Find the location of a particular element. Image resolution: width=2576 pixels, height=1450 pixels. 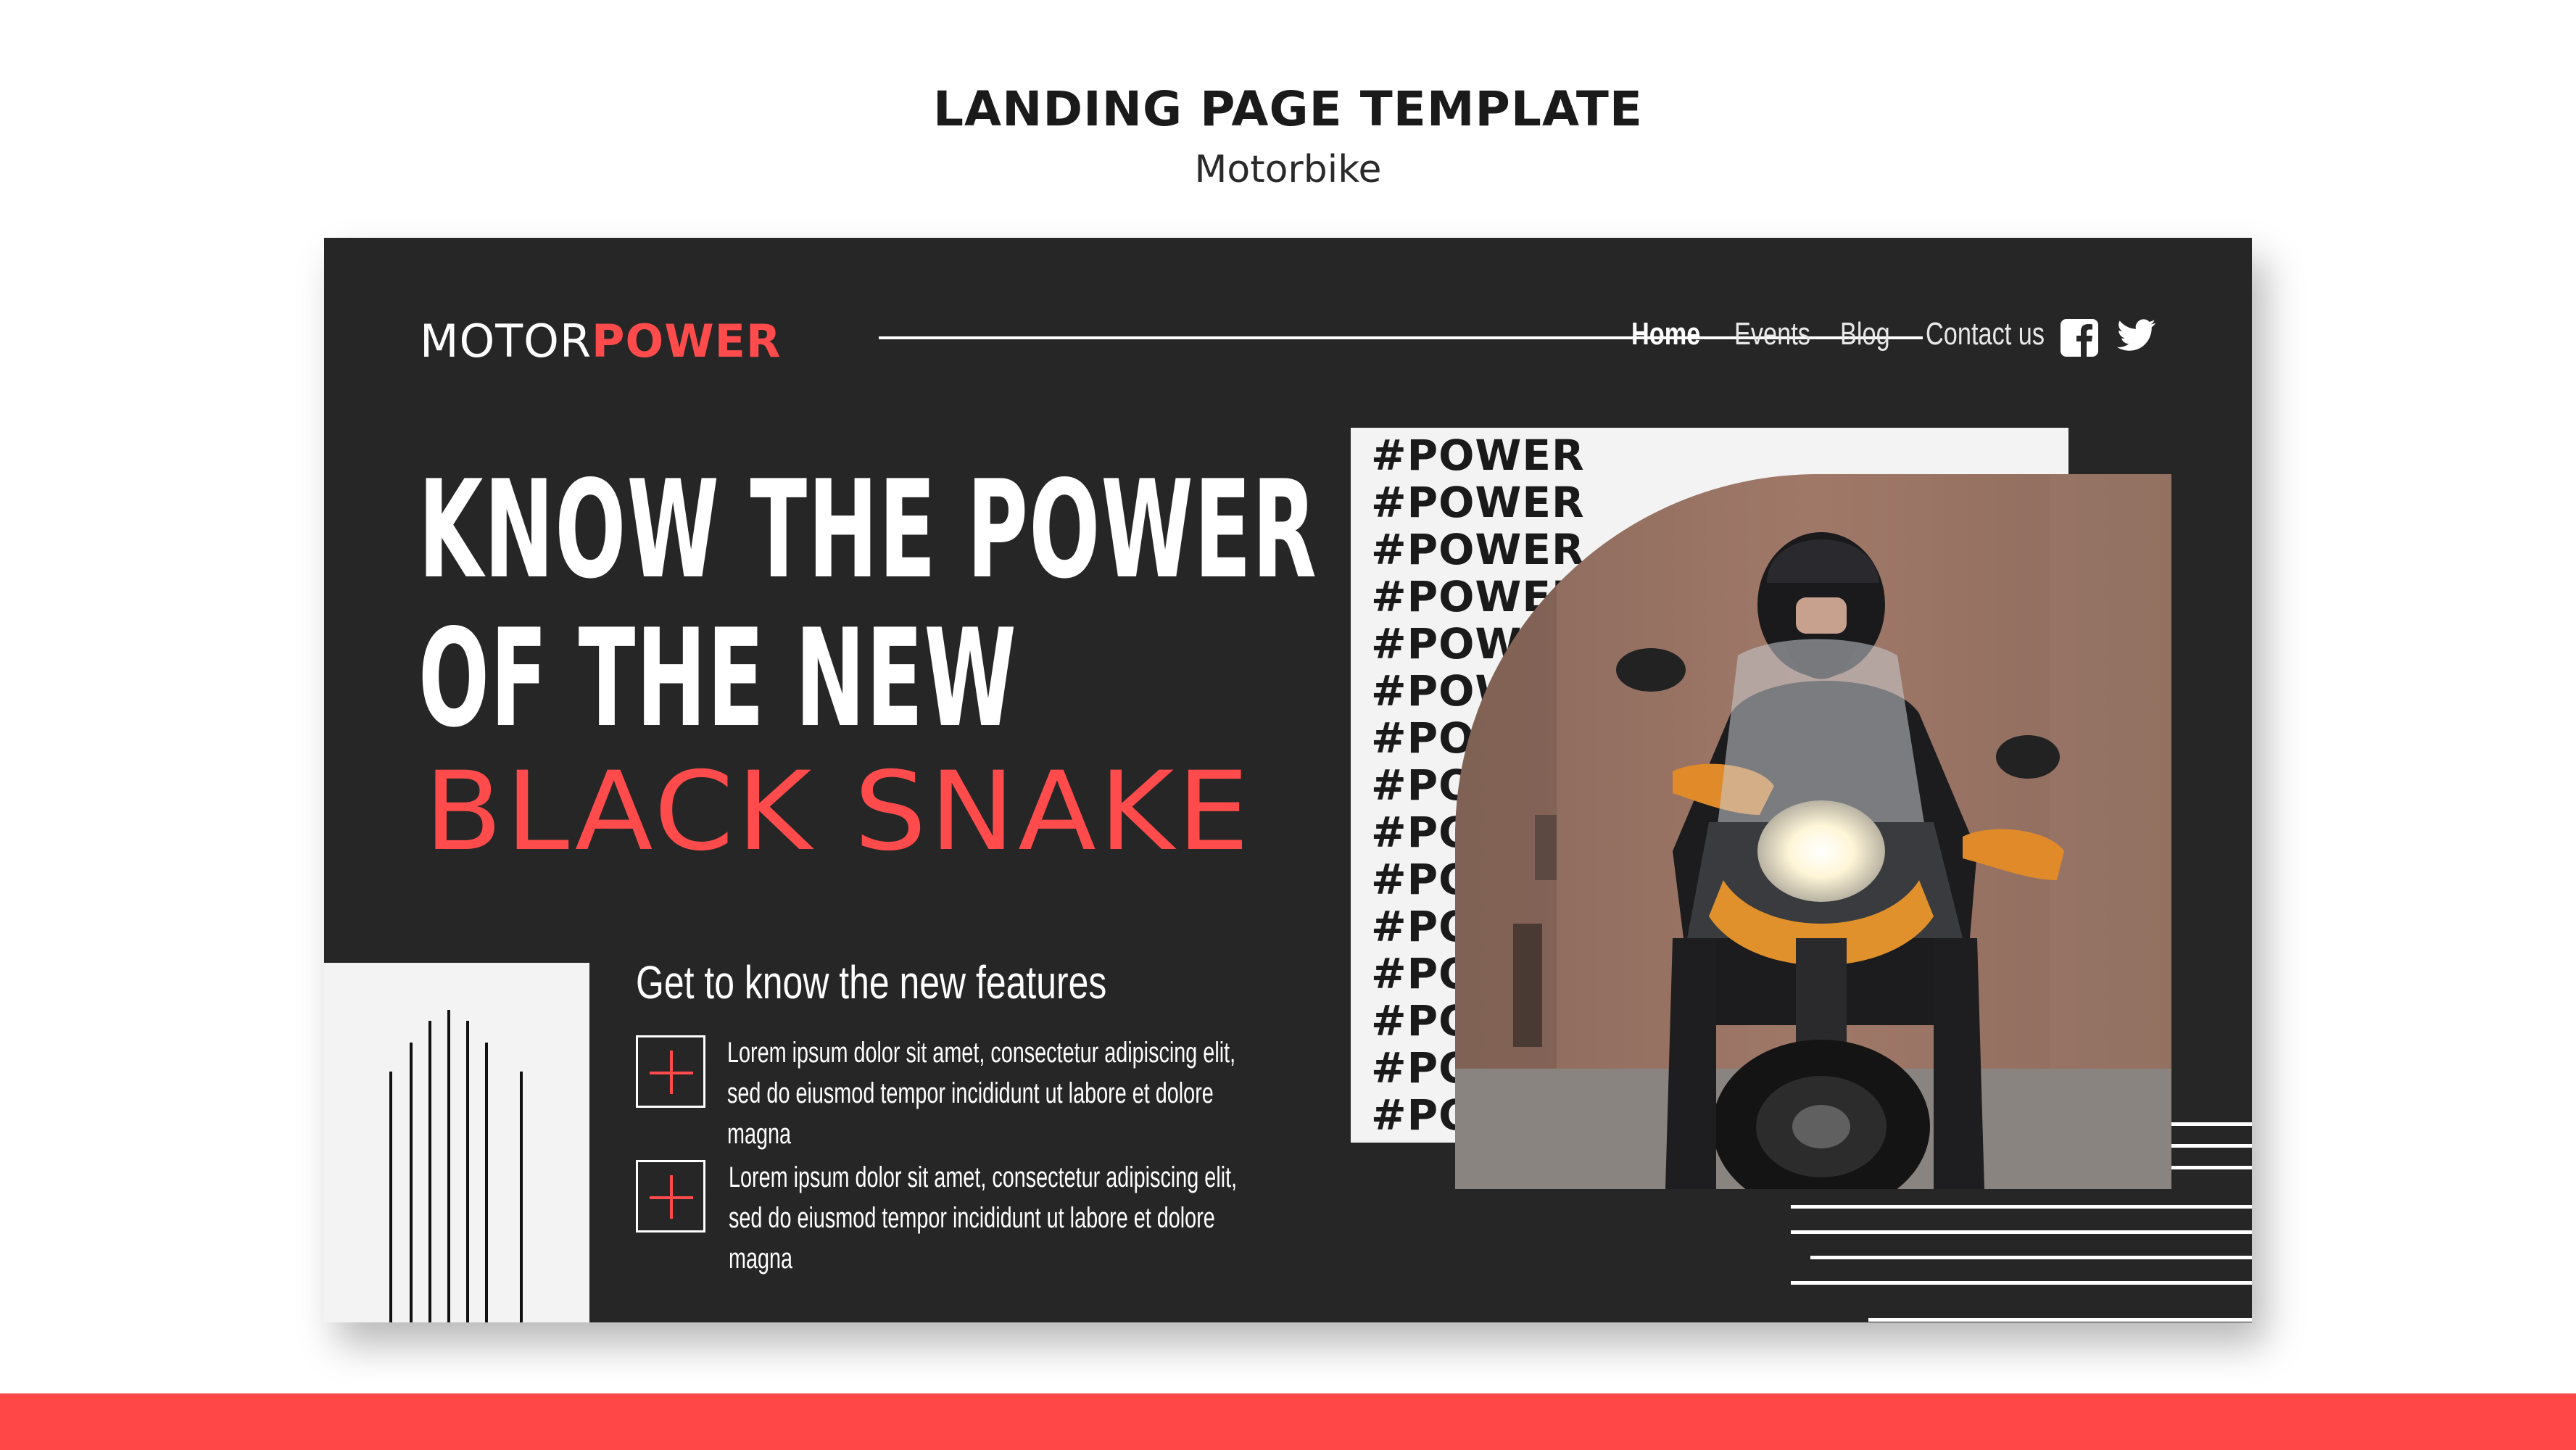

brand-logo: MOTORPOWER is located at coordinates (601, 341).